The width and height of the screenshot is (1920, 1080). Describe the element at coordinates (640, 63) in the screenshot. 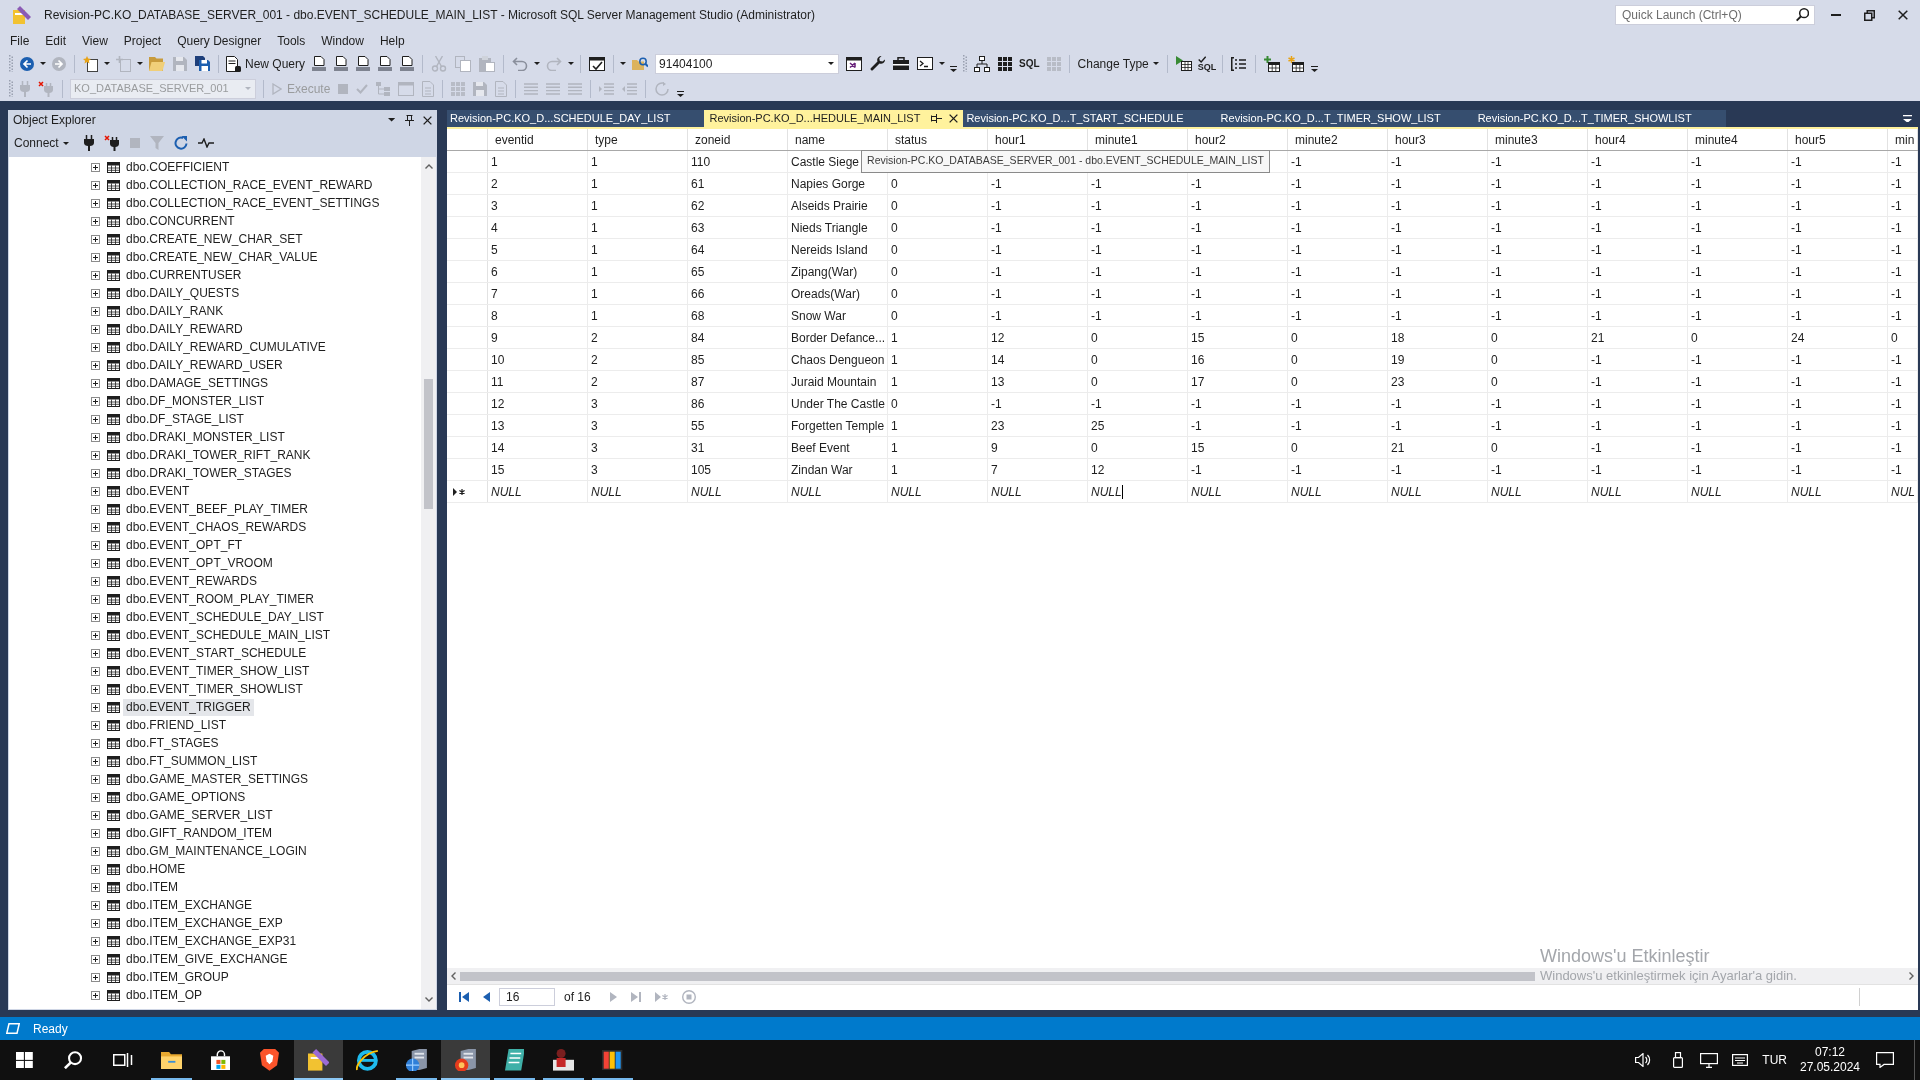

I see `find-folder-icon` at that location.